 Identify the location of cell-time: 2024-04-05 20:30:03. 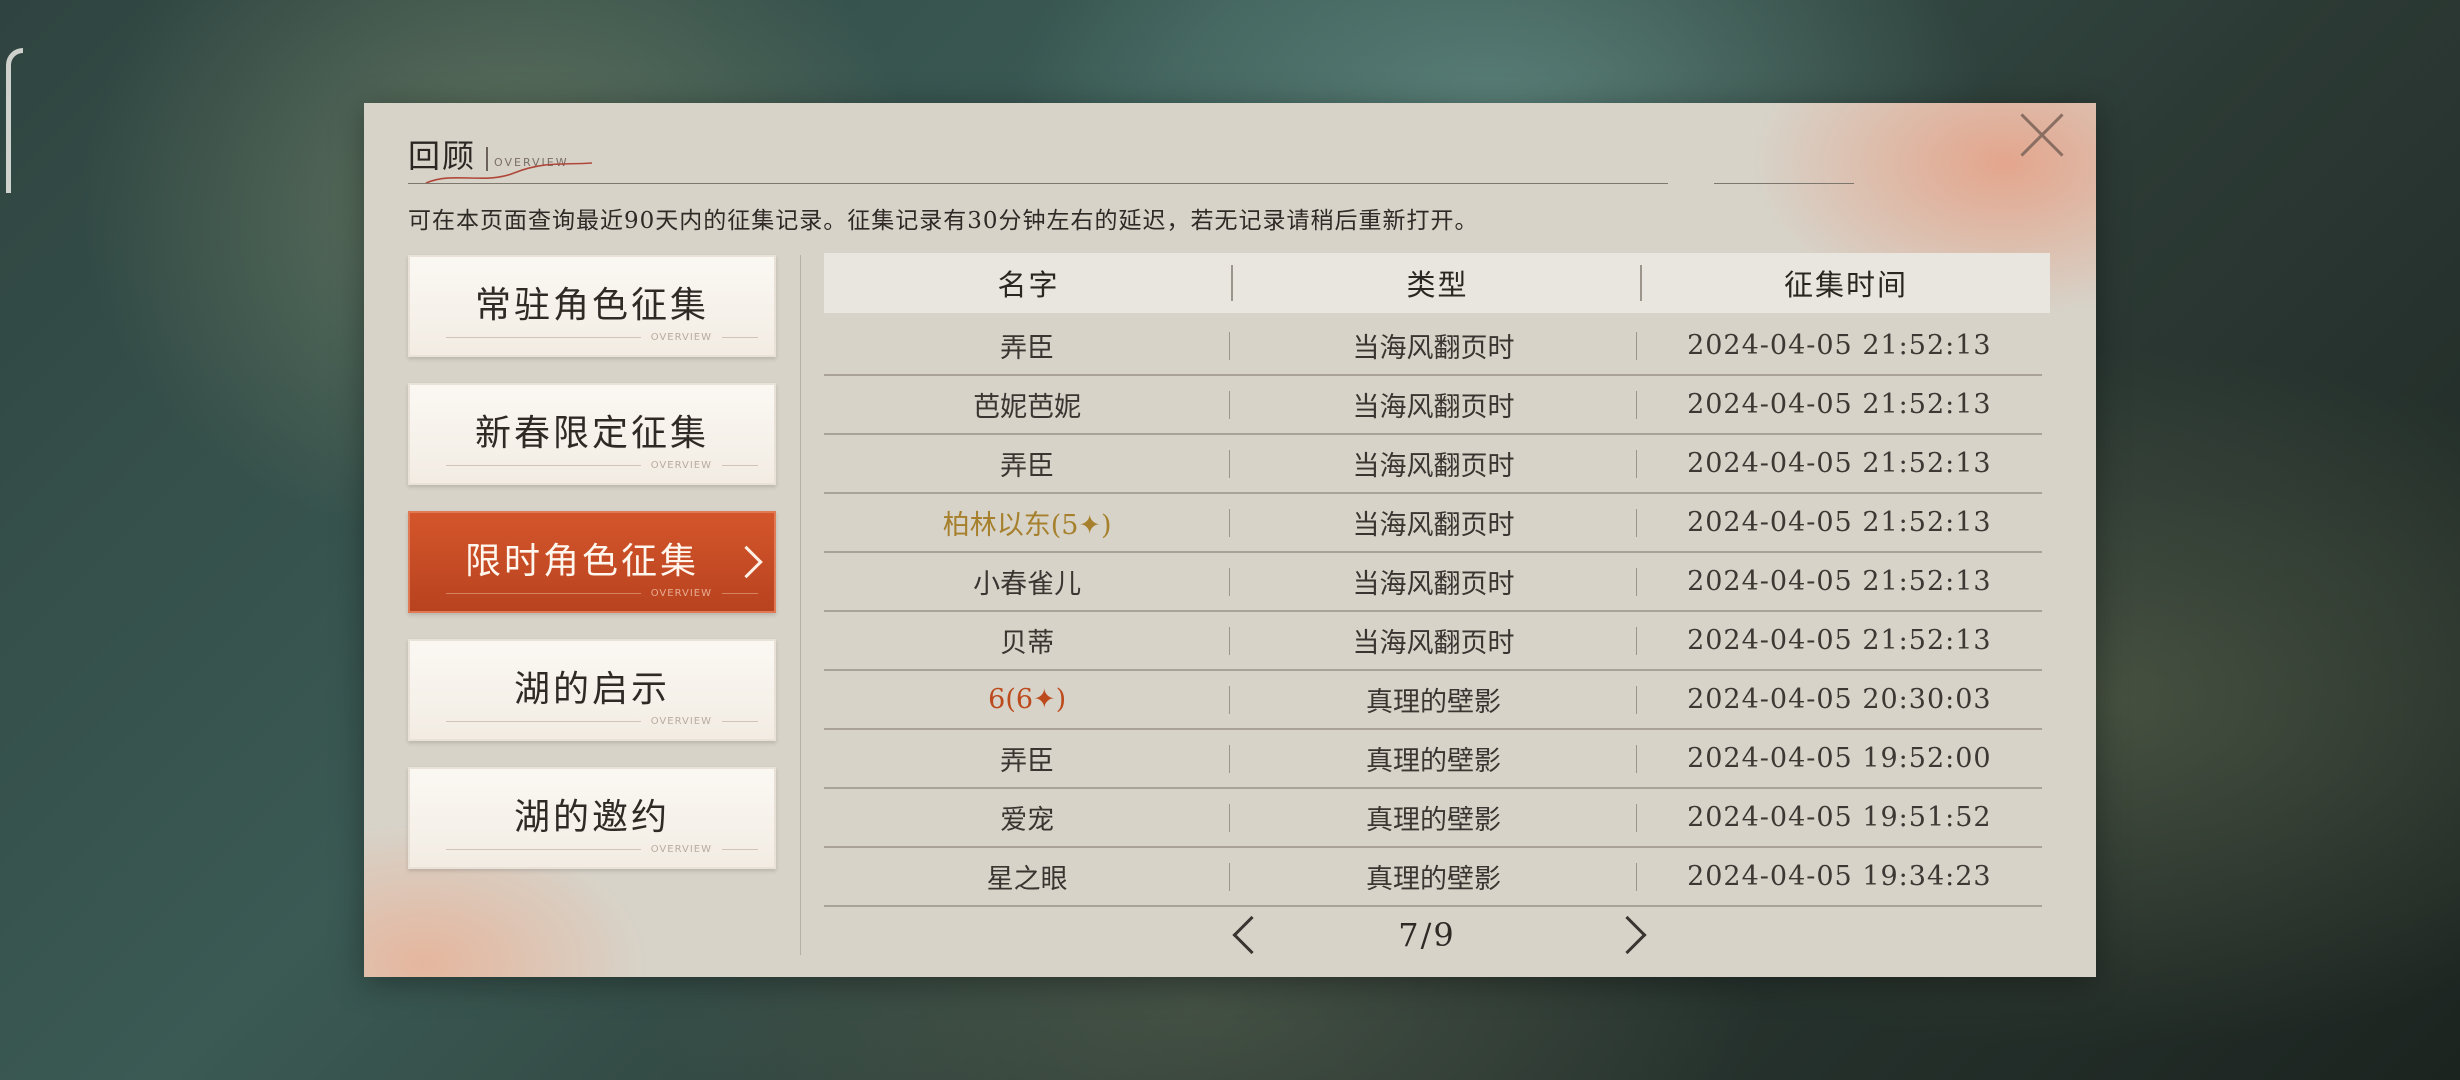
(1839, 699).